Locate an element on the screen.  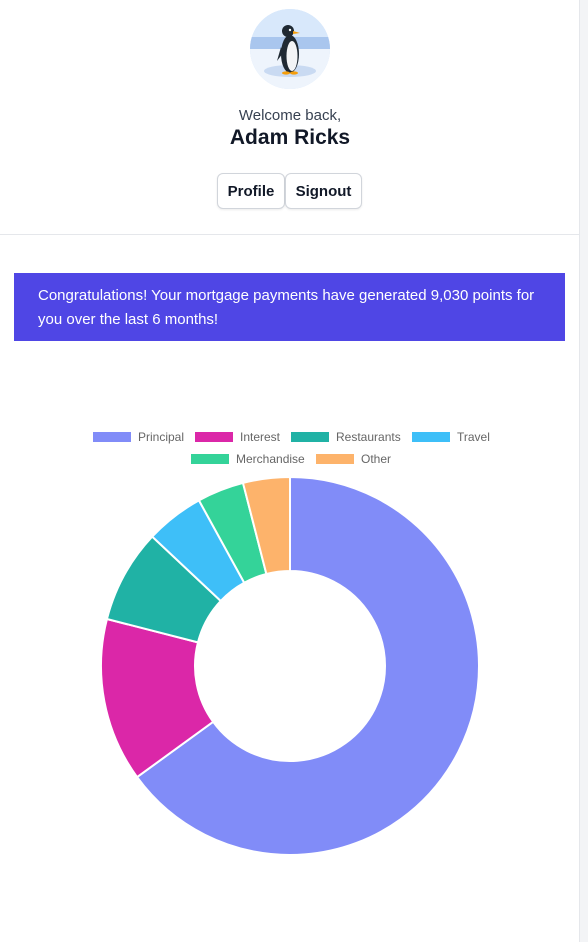
legend-label-principal: Principal is located at coordinates (161, 437).